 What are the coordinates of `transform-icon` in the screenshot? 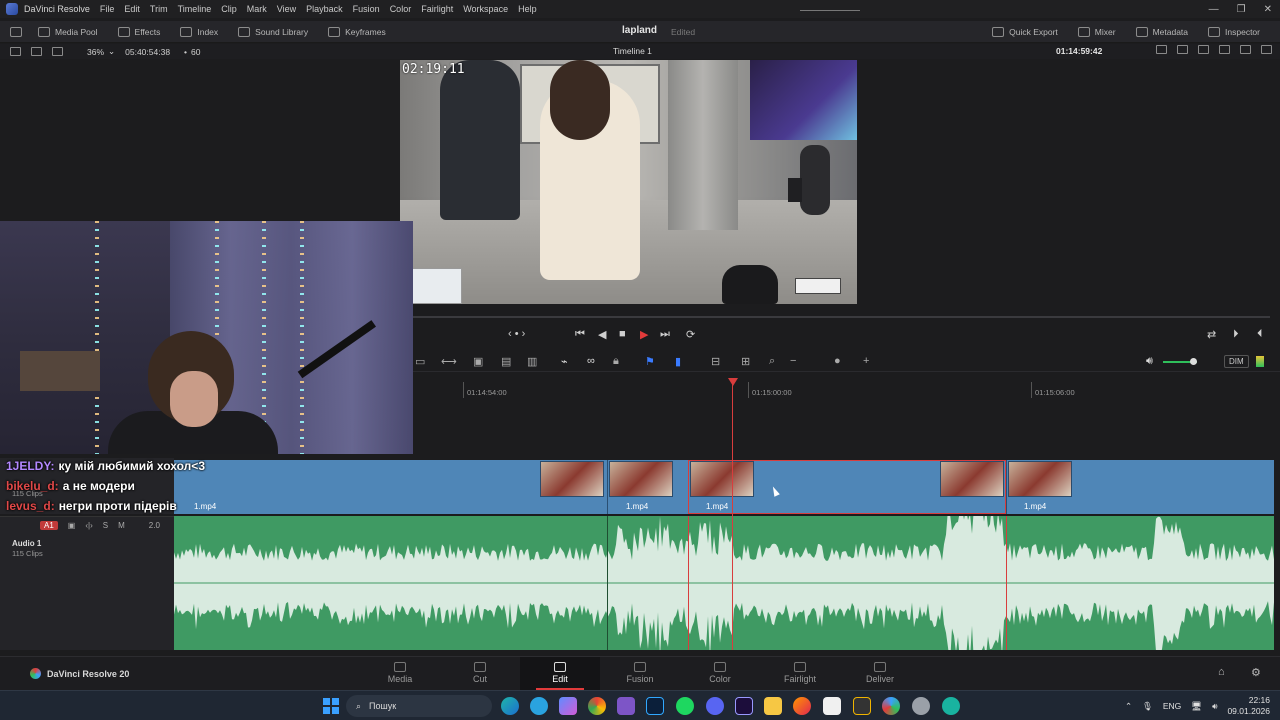 It's located at (1203, 49).